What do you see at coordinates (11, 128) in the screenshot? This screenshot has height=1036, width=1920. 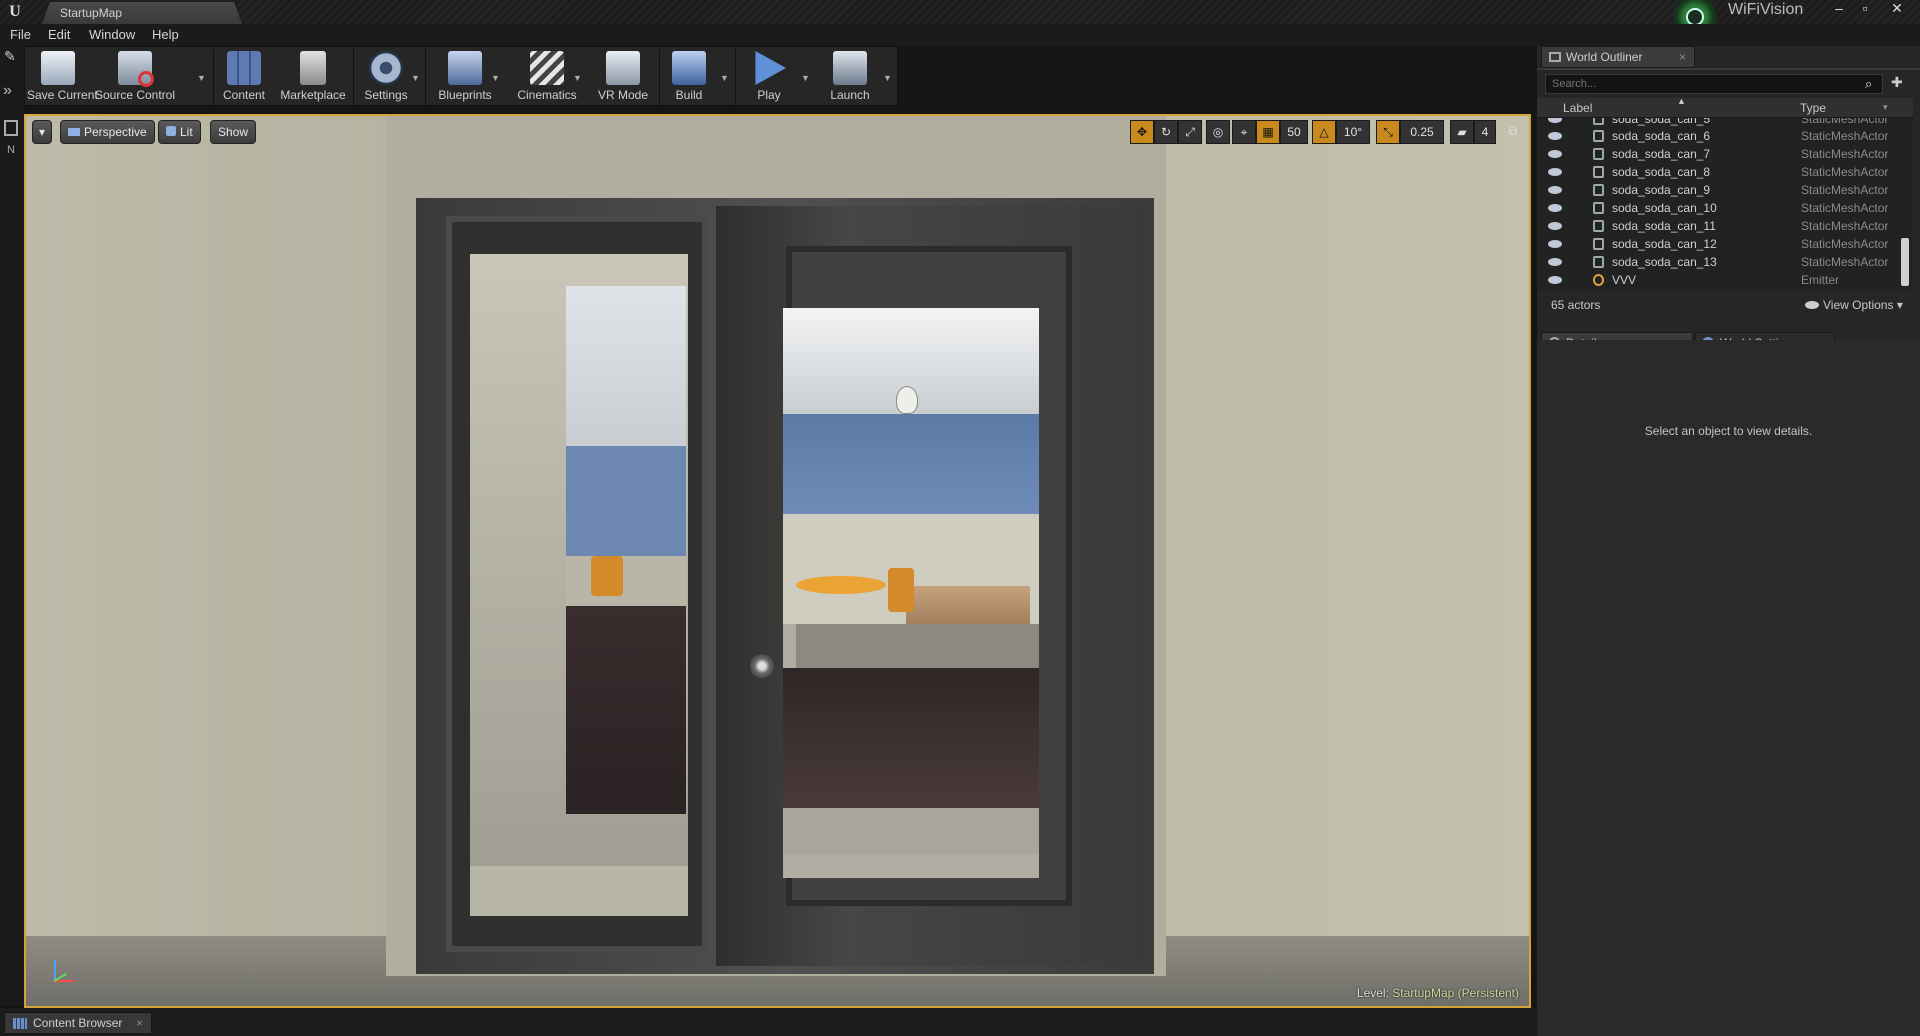 I see `panel-toggle-icon` at bounding box center [11, 128].